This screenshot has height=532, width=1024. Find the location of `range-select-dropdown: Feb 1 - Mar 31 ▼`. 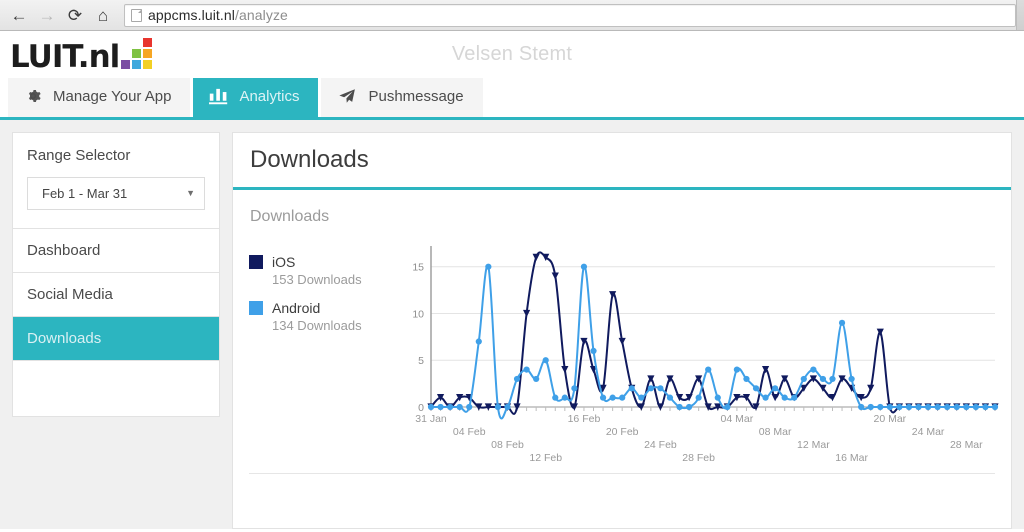

range-select-dropdown: Feb 1 - Mar 31 ▼ is located at coordinates (116, 193).